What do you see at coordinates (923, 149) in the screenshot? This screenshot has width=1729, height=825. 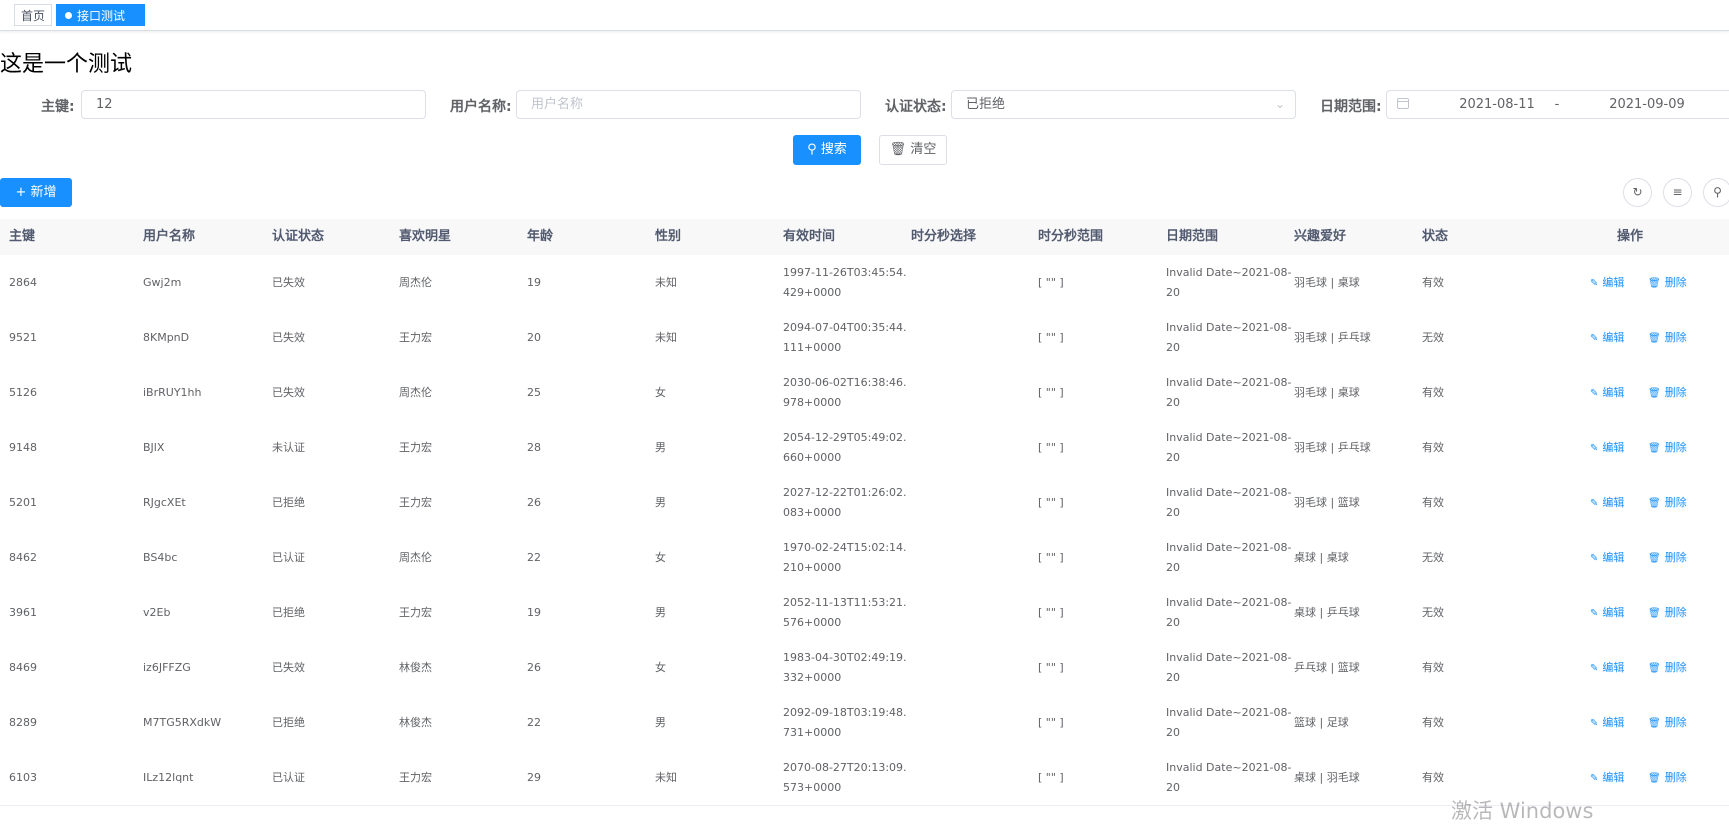 I see `clear-button-label: 清空` at bounding box center [923, 149].